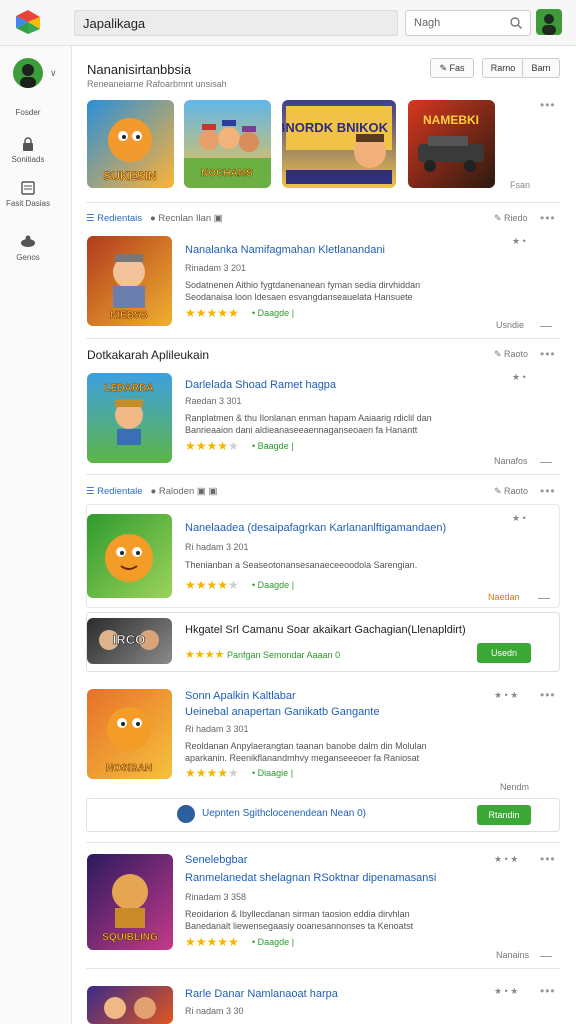  I want to click on sidebar-item-security: Sonitiads, so click(28, 150).